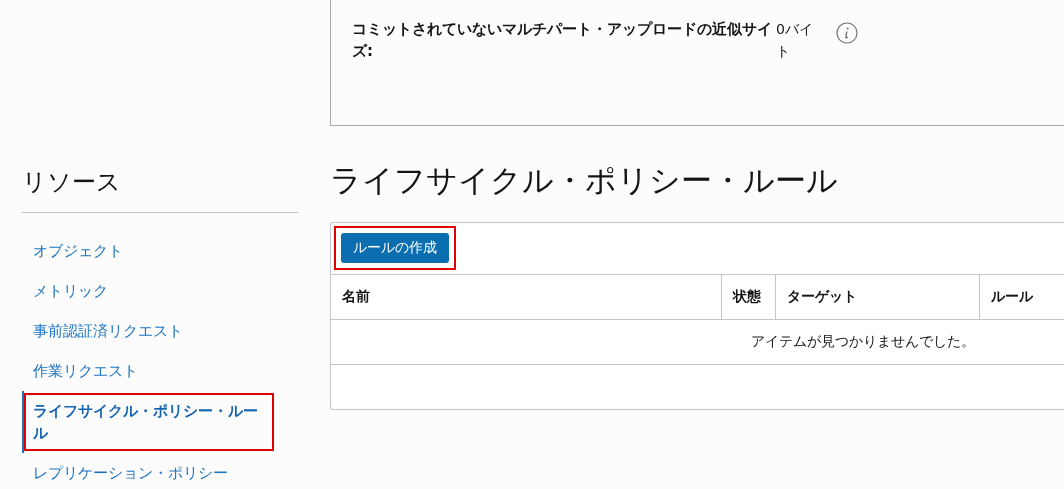 Image resolution: width=1064 pixels, height=489 pixels. I want to click on sidebar-title: リソース, so click(160, 189).